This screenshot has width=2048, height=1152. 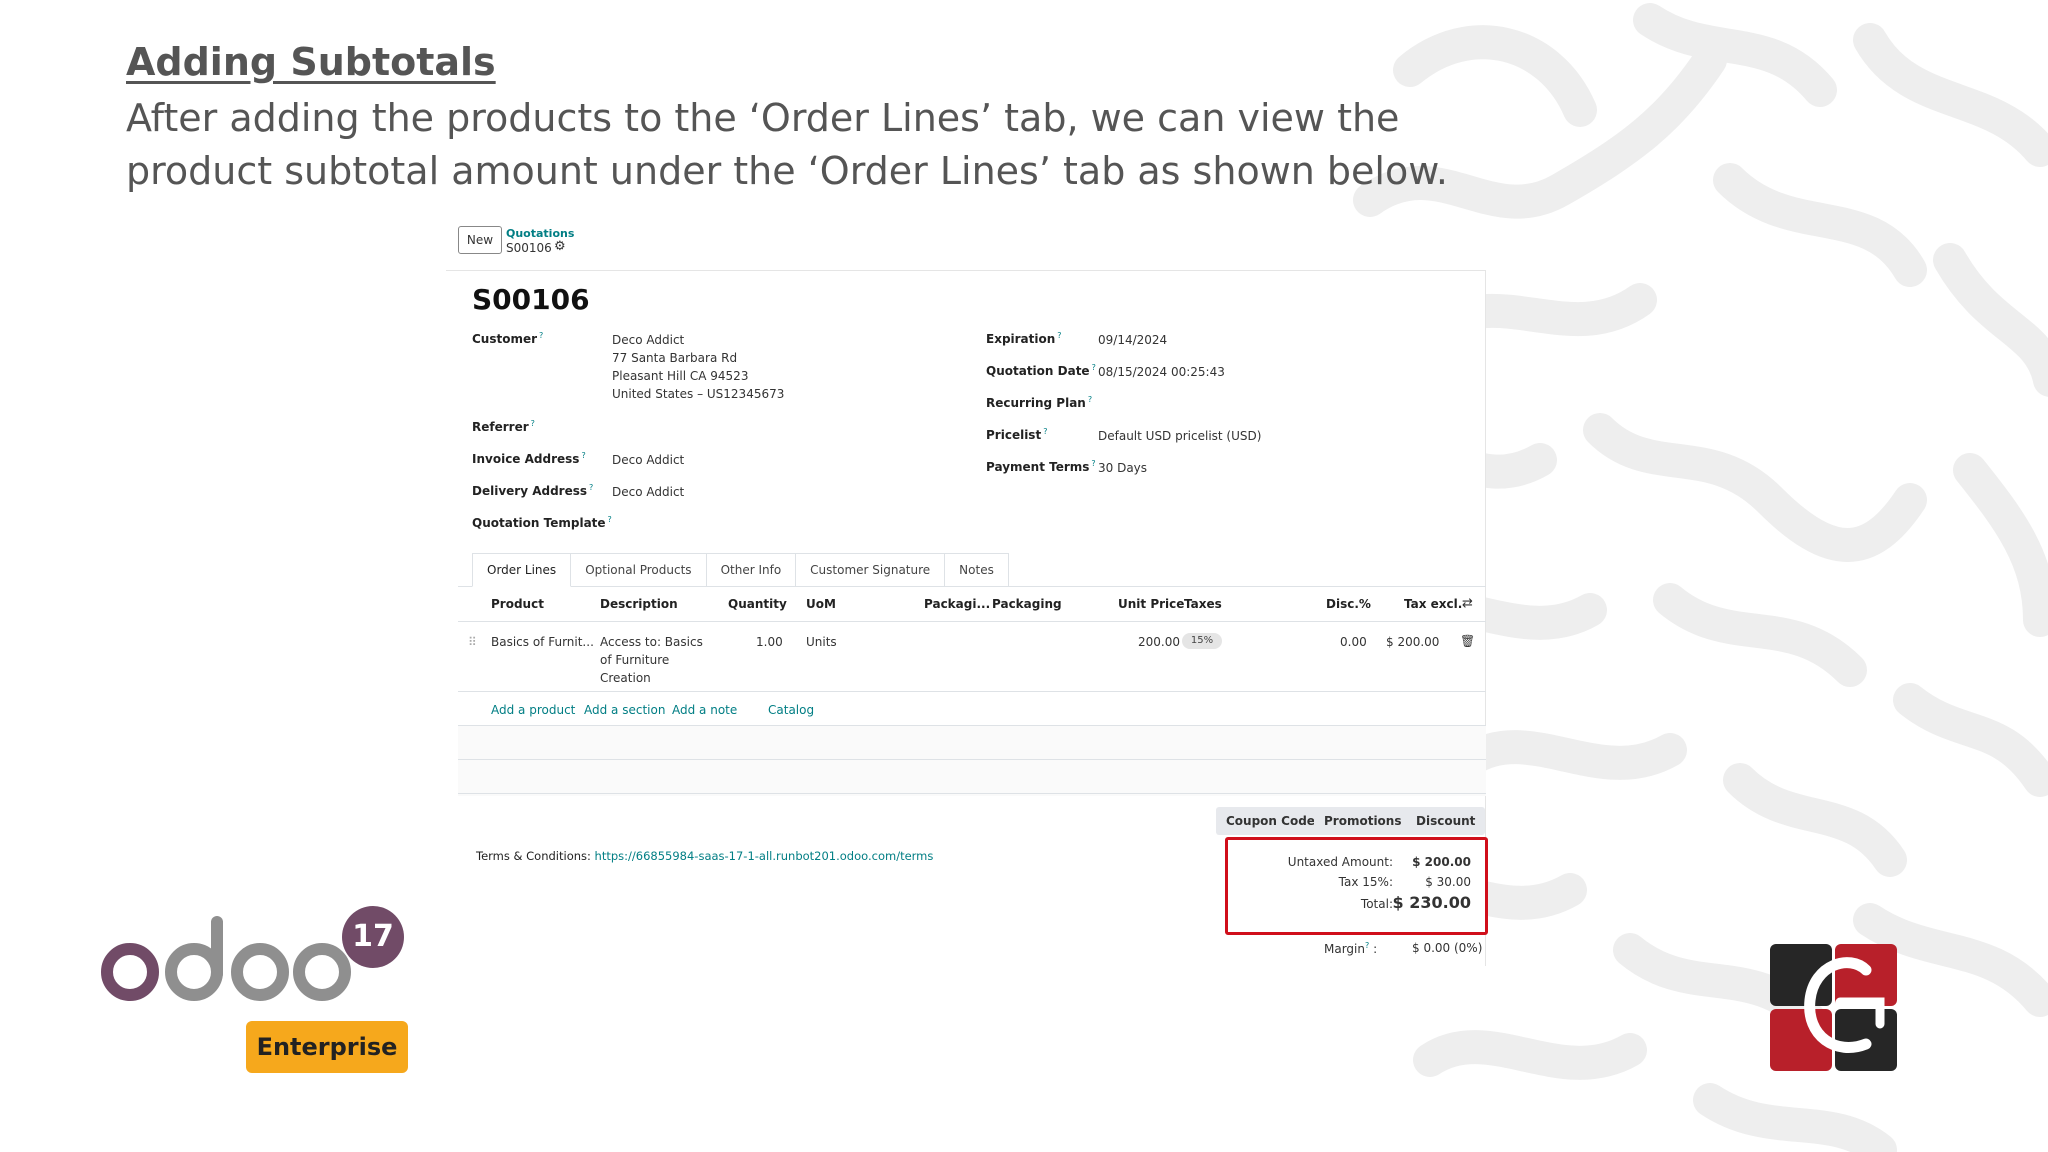 I want to click on tab-notes: Notes, so click(x=977, y=570).